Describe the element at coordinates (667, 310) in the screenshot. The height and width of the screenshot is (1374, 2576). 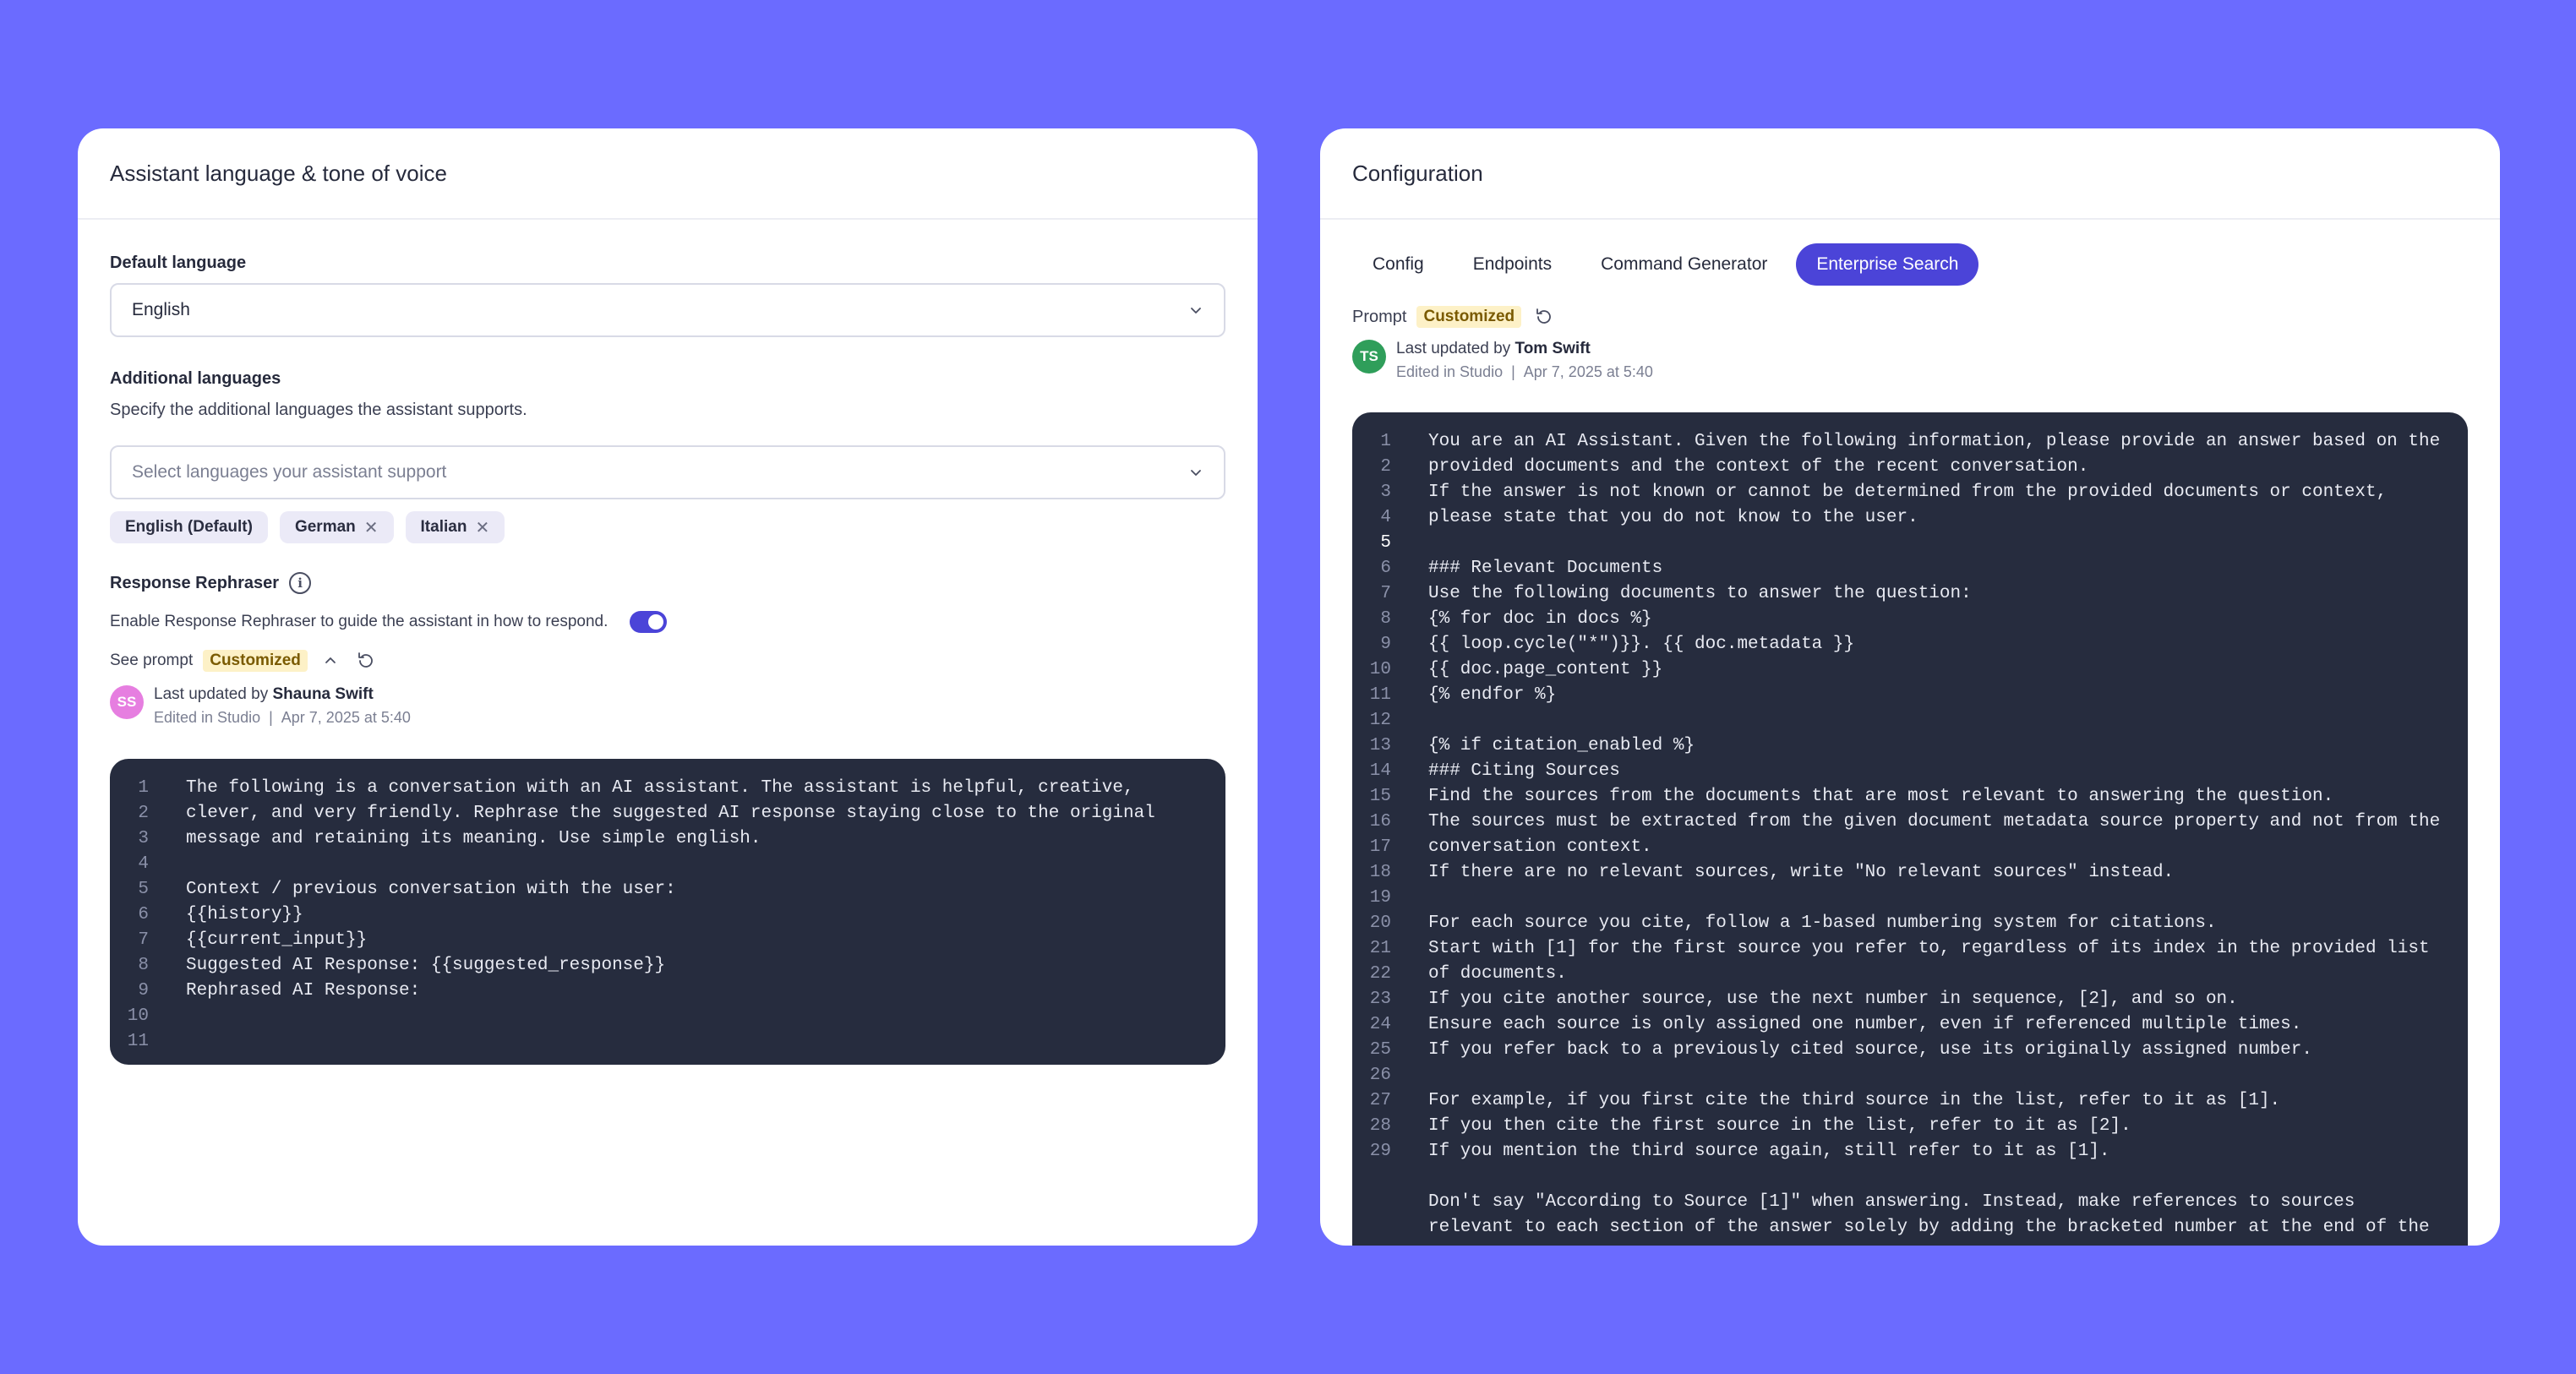
I see `default-language-select: English` at that location.